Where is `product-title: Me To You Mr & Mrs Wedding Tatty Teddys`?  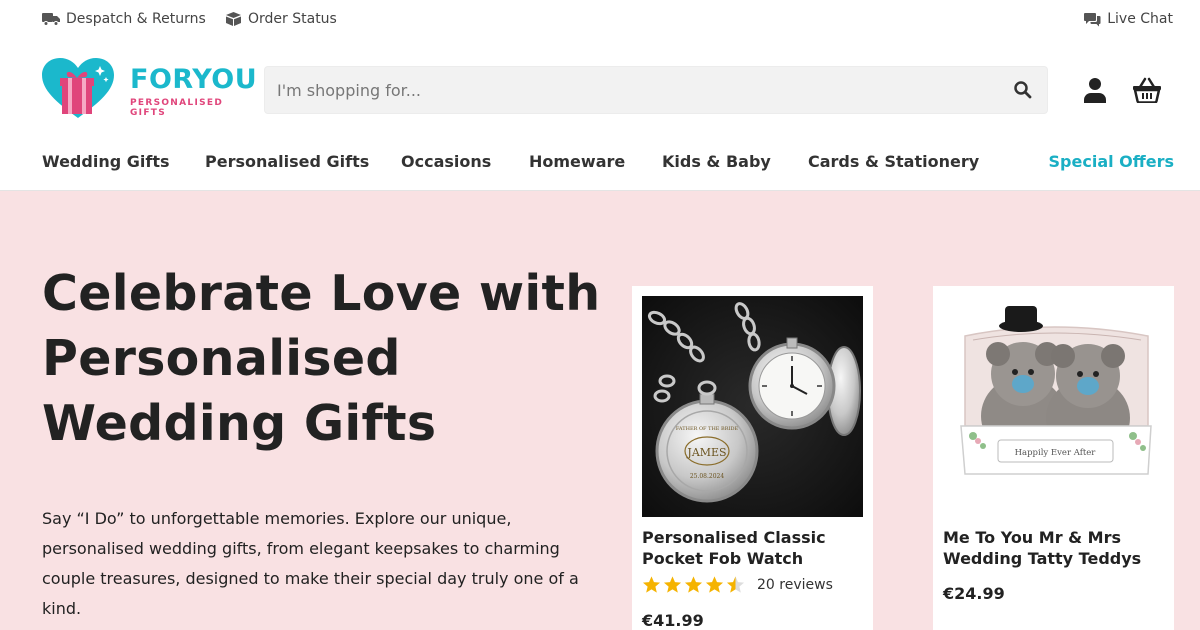 product-title: Me To You Mr & Mrs Wedding Tatty Teddys is located at coordinates (1055, 548).